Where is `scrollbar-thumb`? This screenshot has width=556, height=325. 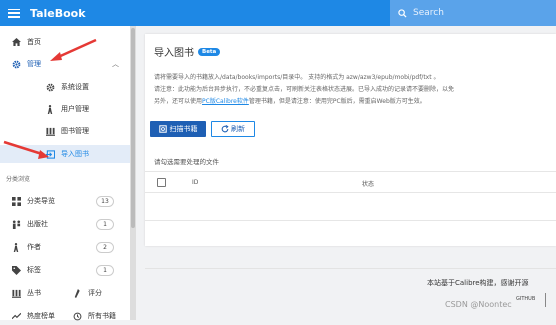 scrollbar-thumb is located at coordinates (133, 128).